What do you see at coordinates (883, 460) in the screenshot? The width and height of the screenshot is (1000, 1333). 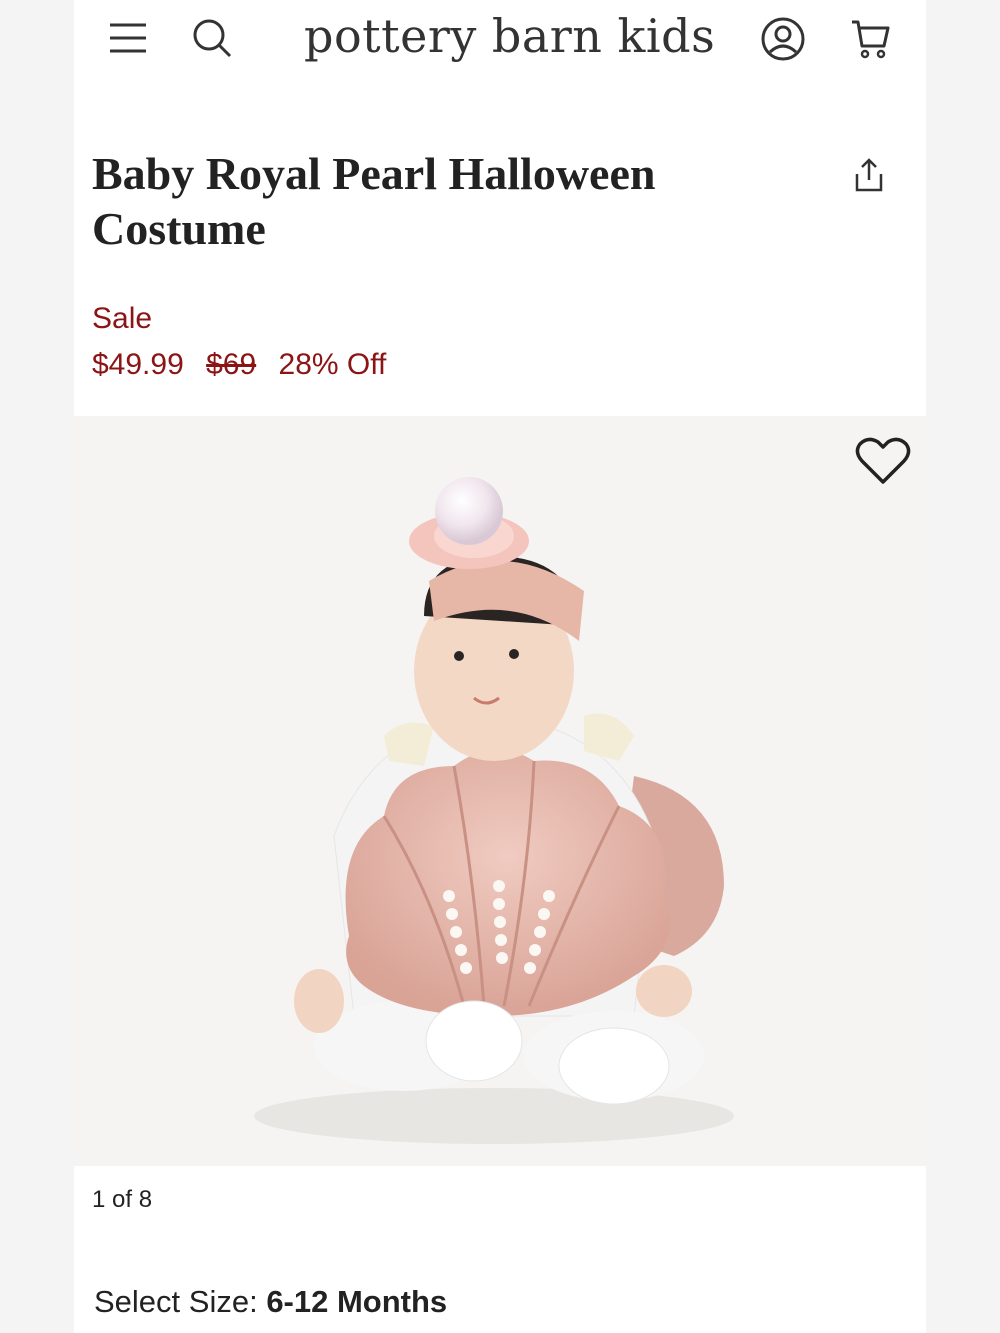 I see `favorite-heart-icon` at bounding box center [883, 460].